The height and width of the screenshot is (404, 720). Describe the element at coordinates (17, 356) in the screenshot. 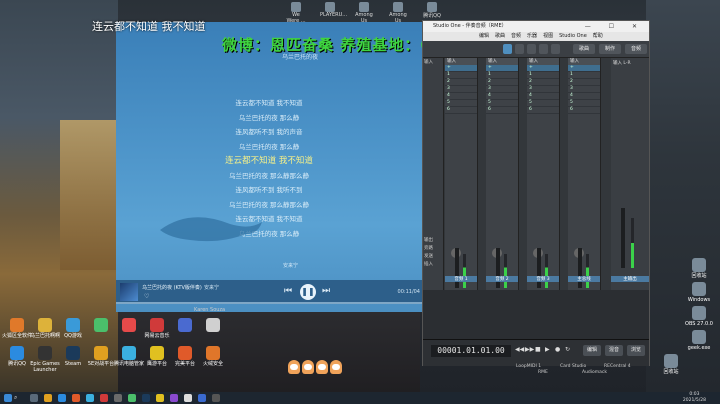

I see `desktop-icon: 腾讯QQ` at that location.